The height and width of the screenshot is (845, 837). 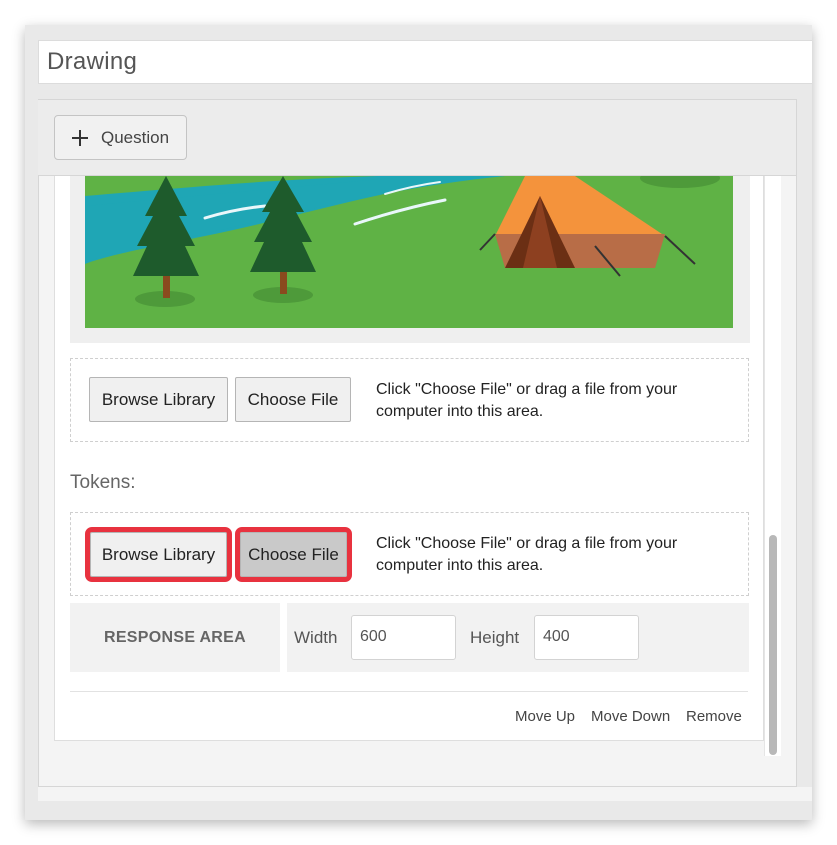 What do you see at coordinates (158, 399) in the screenshot?
I see `browse-library-button: Browse Library` at bounding box center [158, 399].